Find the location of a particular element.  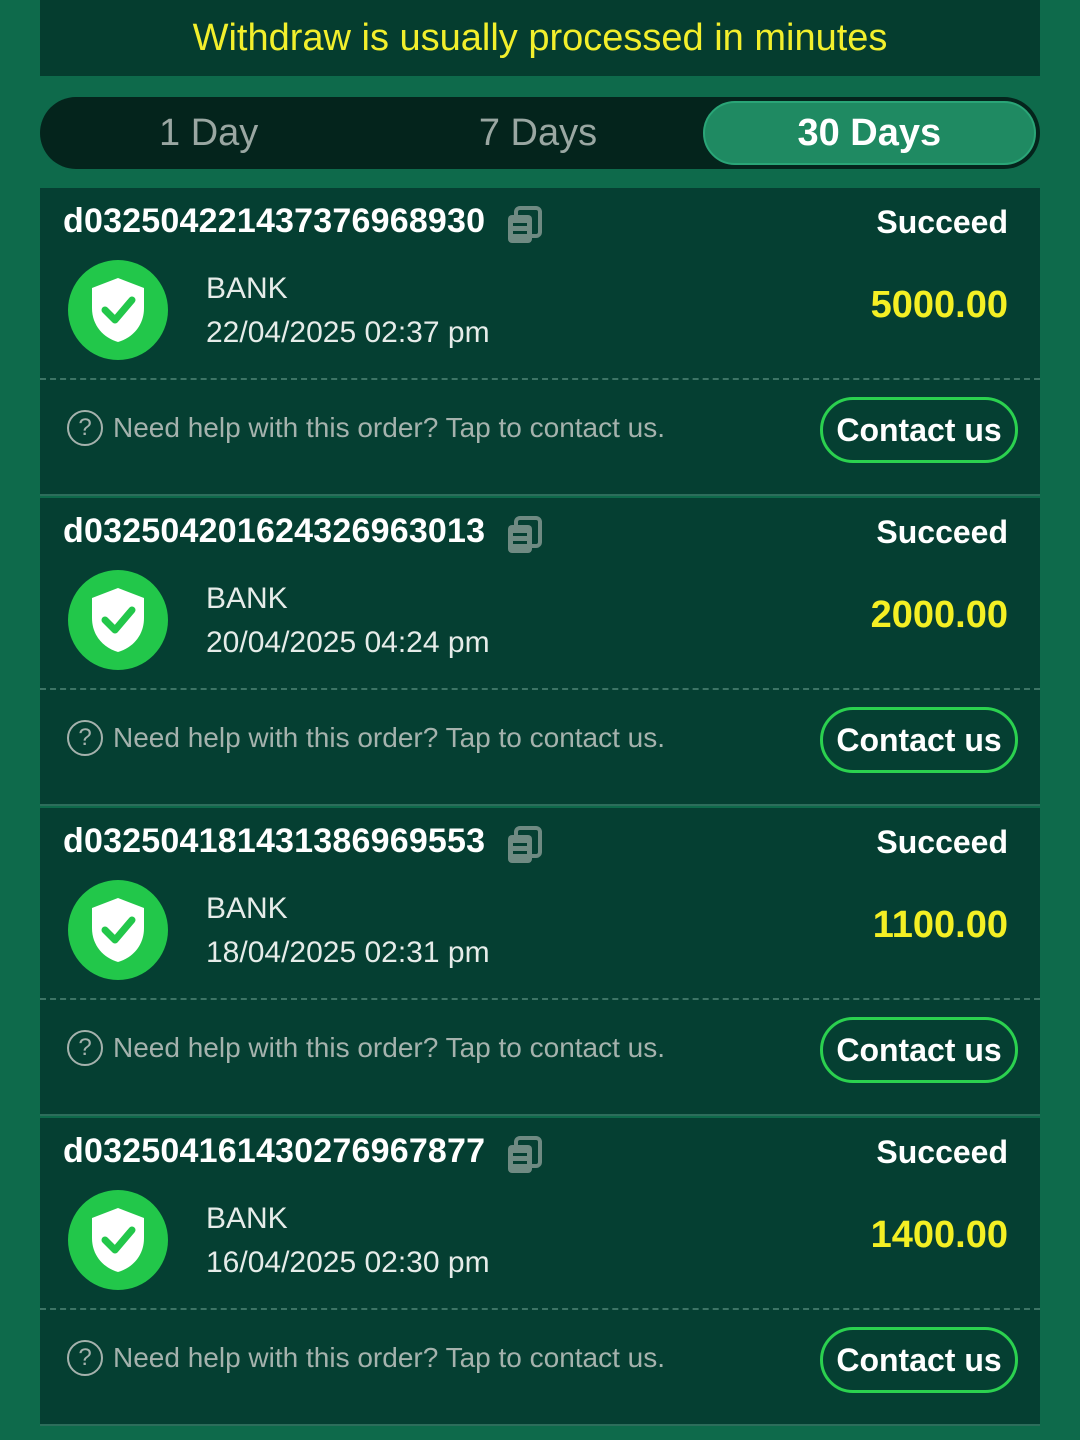

order-datetime: 16/04/2025 02:30 pm is located at coordinates (348, 1262).